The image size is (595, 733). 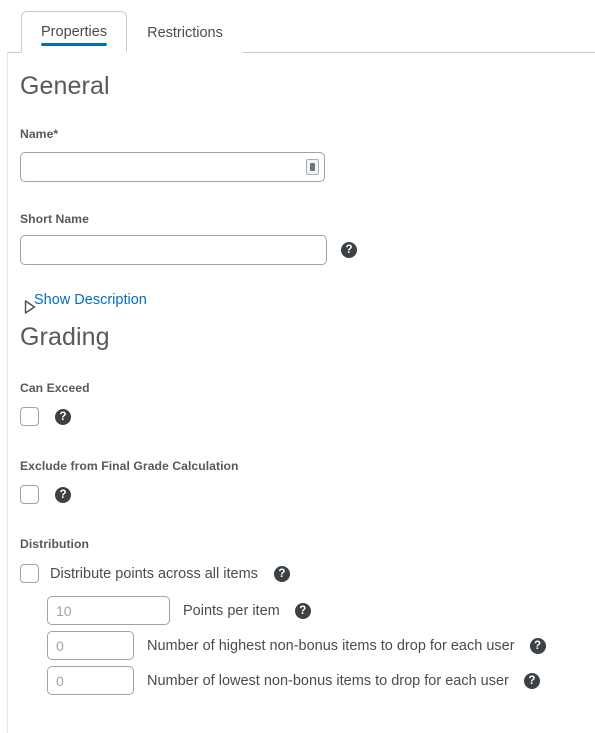 I want to click on distribute-points-row: Distribute points across all items ?, so click(x=307, y=573).